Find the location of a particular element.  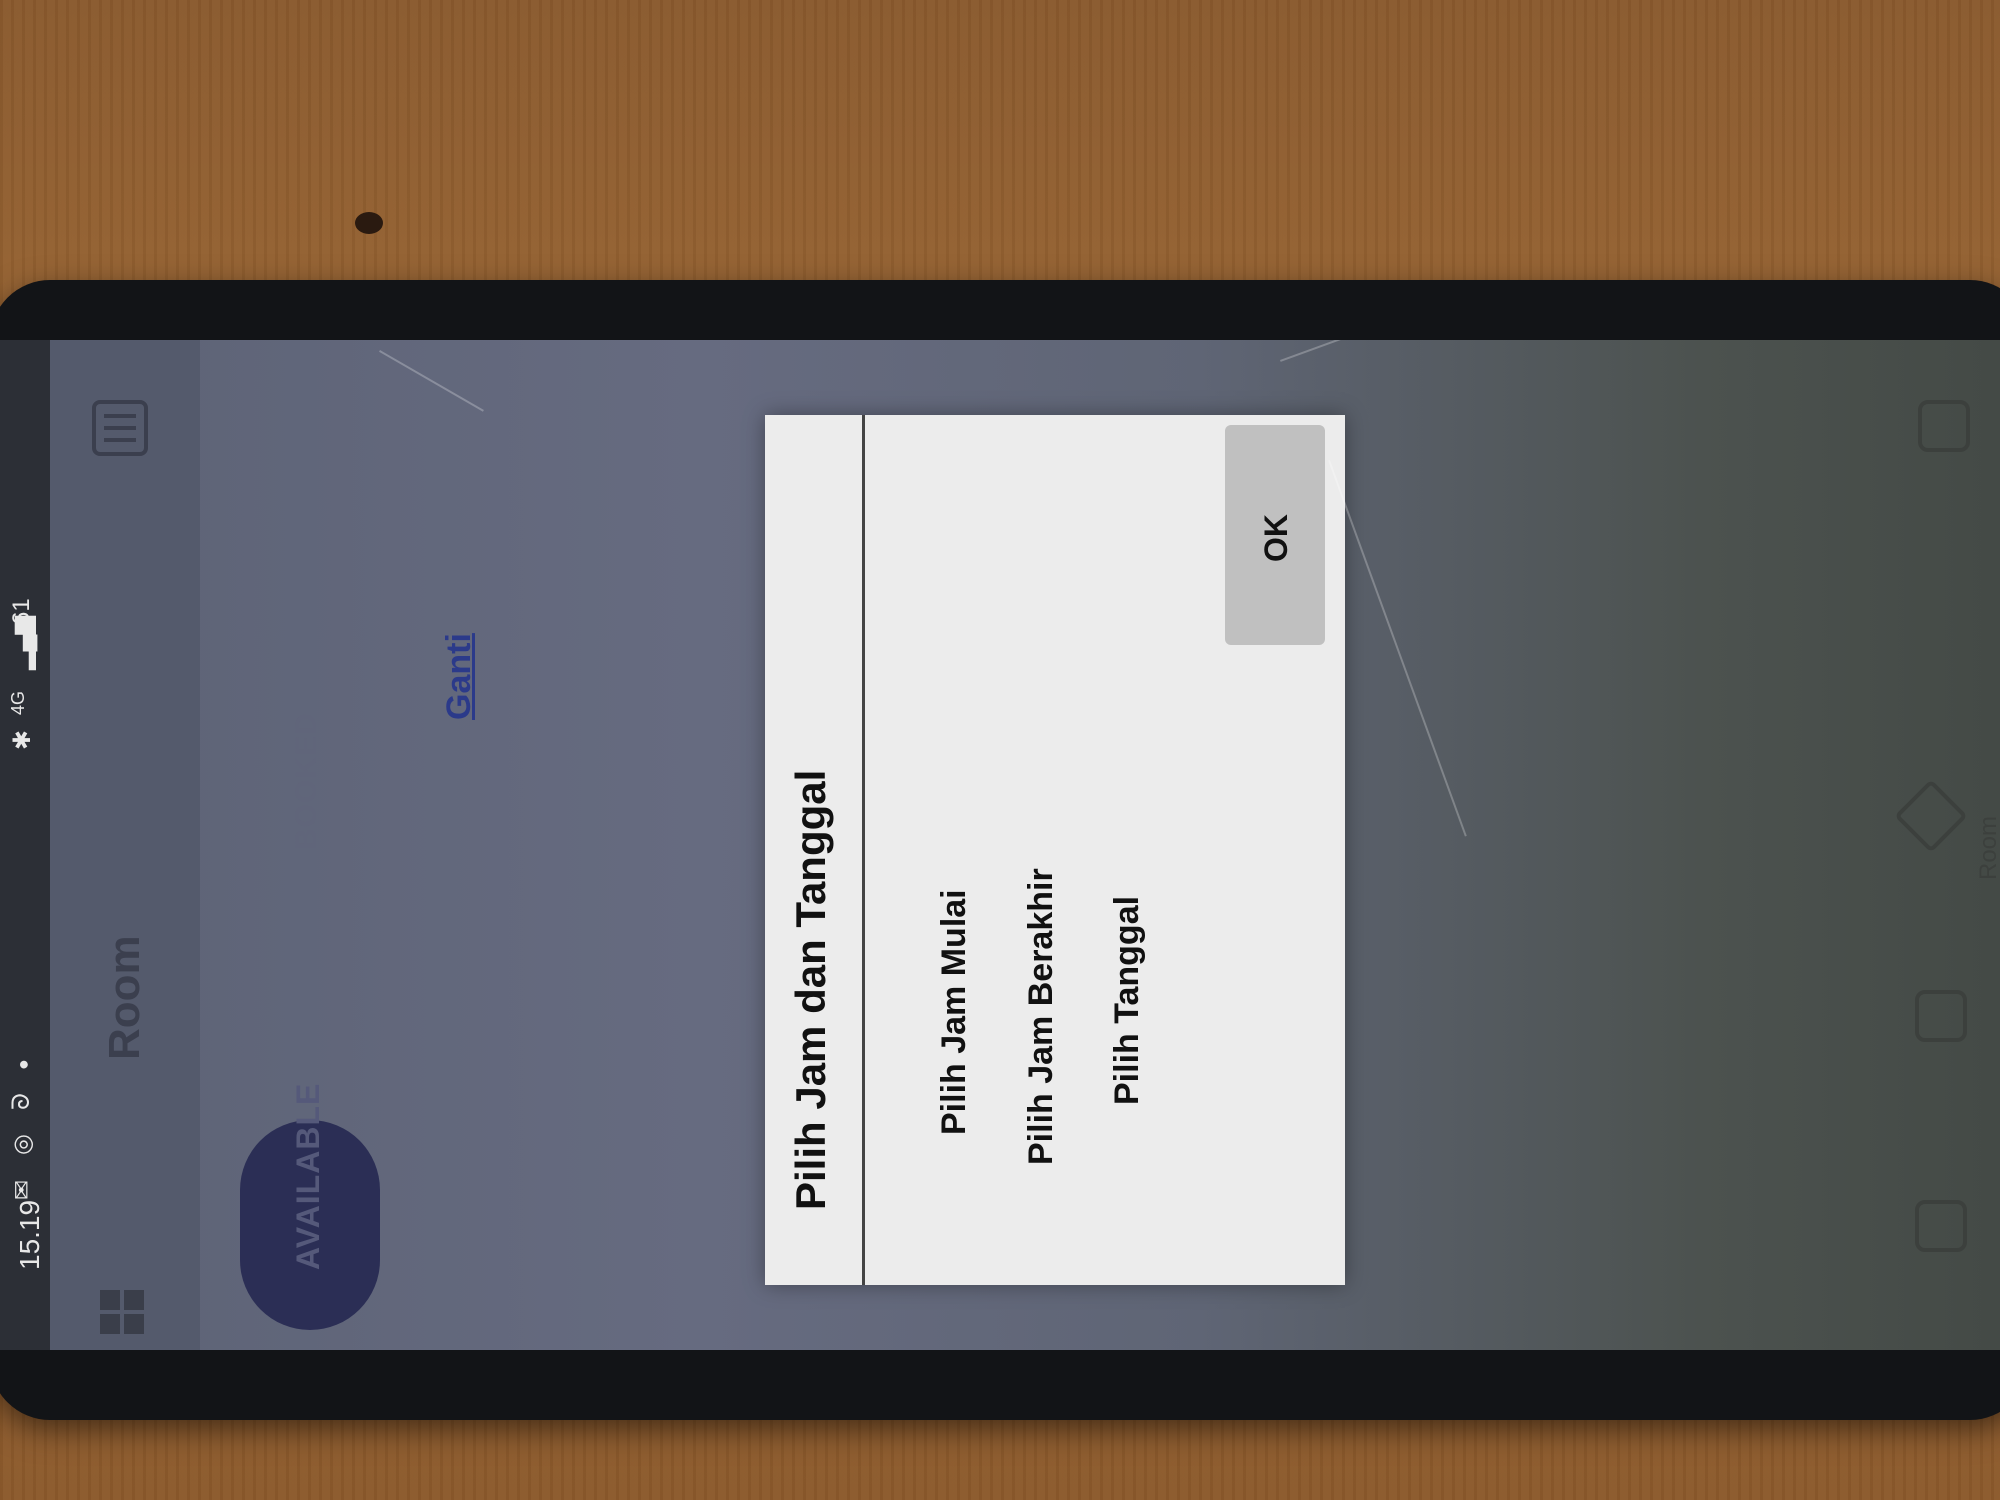

dialog-title: Pilih Jam dan Tanggal is located at coordinates (810, 989).